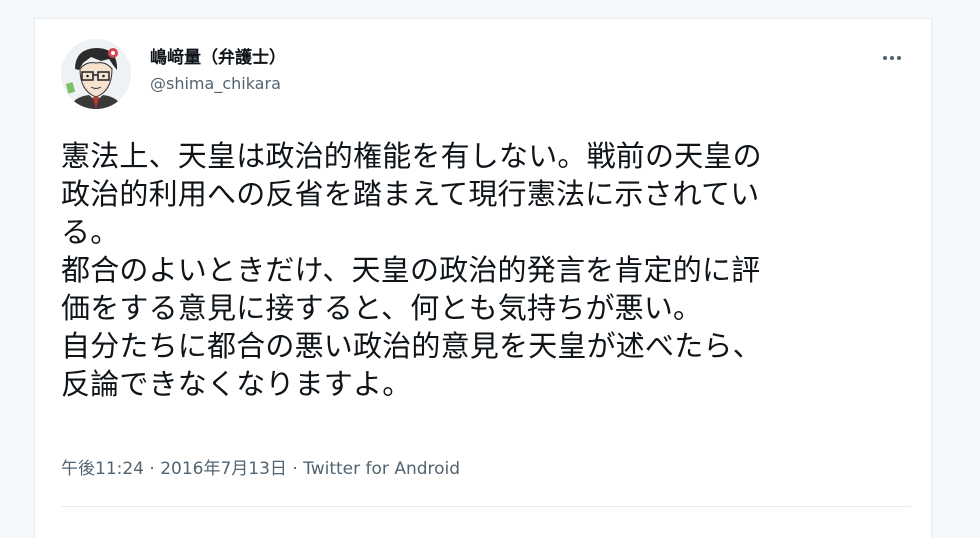 This screenshot has height=538, width=980. I want to click on avatar, so click(96, 74).